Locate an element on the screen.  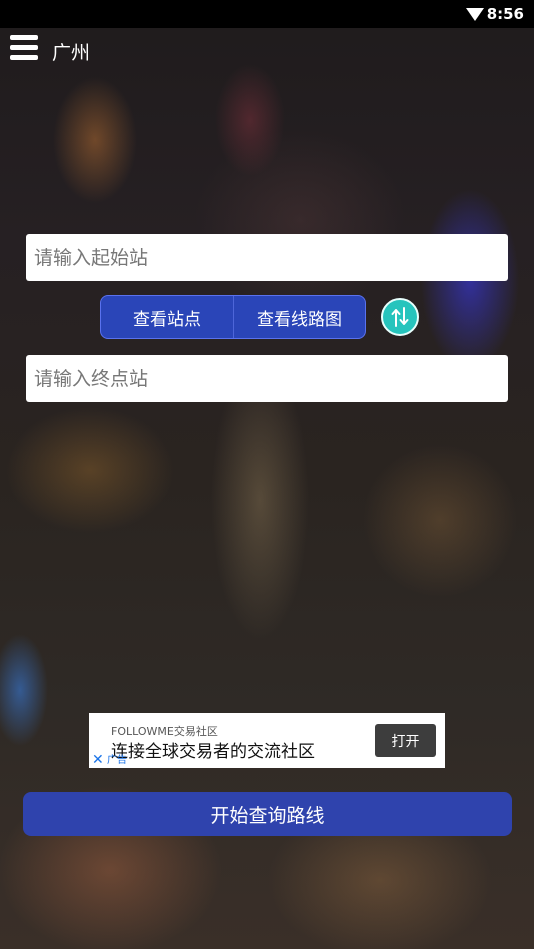
ad-text: 连接全球交易者的交流社区 is located at coordinates (213, 752).